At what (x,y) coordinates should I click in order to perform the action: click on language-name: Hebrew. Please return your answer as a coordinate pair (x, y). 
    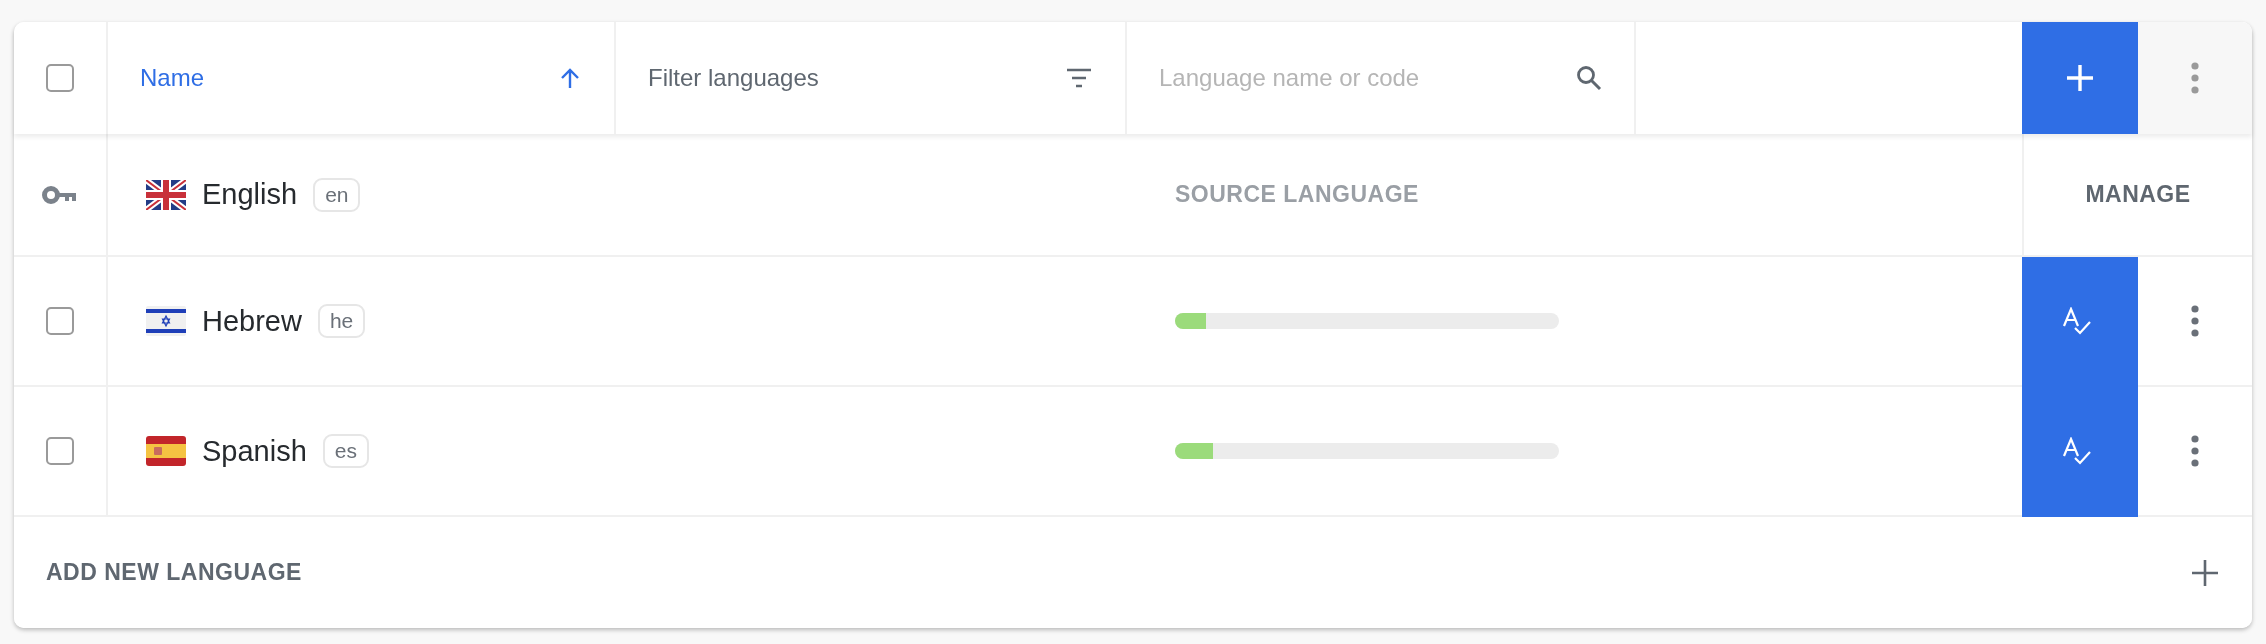
    Looking at the image, I should click on (252, 321).